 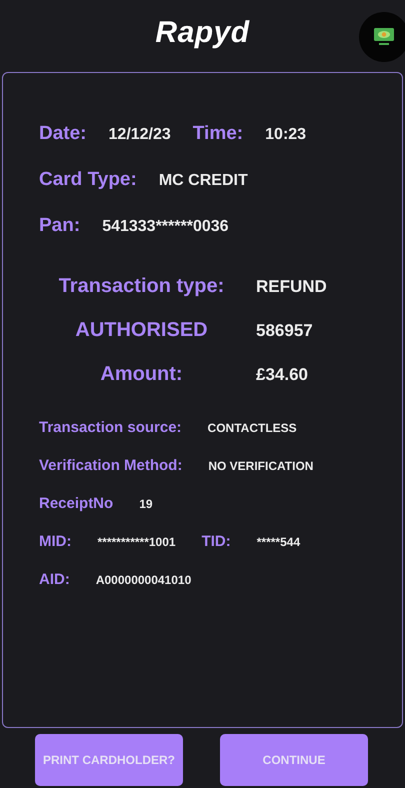 I want to click on field-value: *****544, so click(x=278, y=542).